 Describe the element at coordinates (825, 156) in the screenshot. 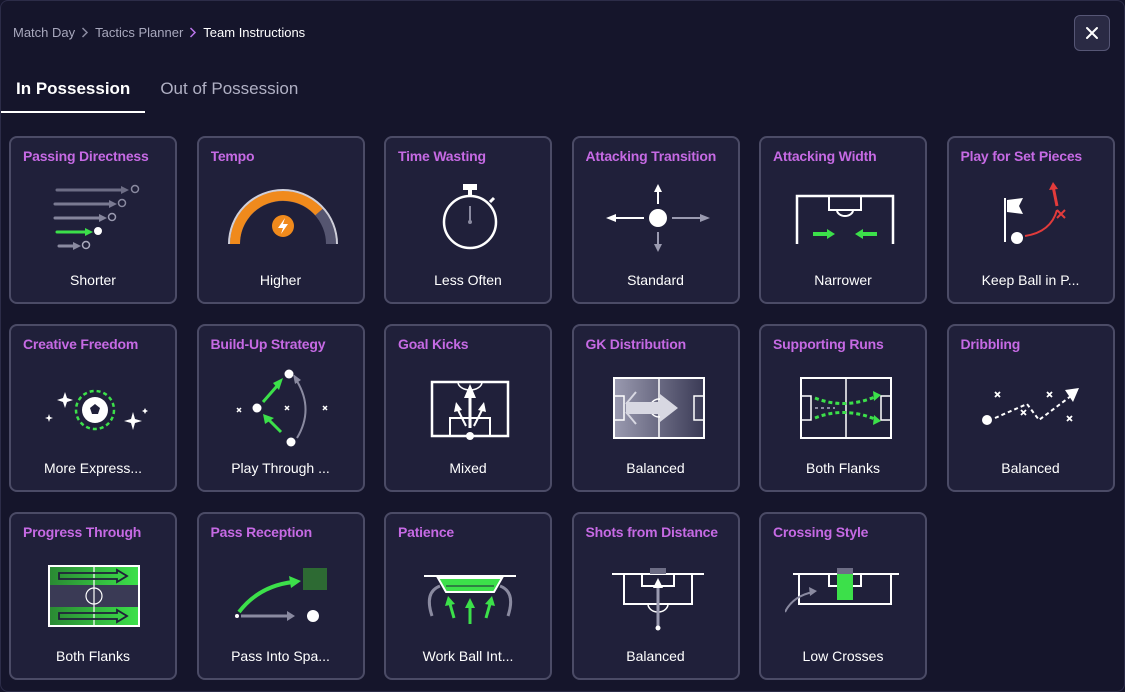

I see `card-title: Attacking Width` at that location.